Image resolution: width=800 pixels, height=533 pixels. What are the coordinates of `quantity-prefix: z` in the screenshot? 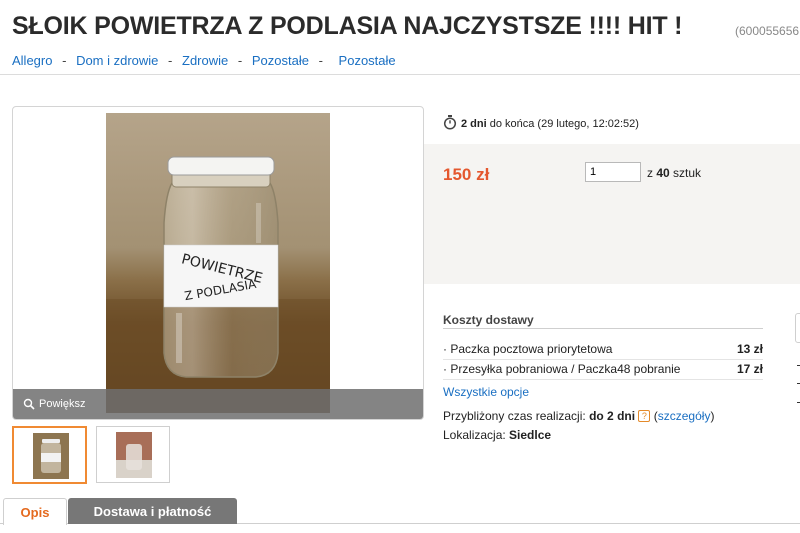 It's located at (650, 173).